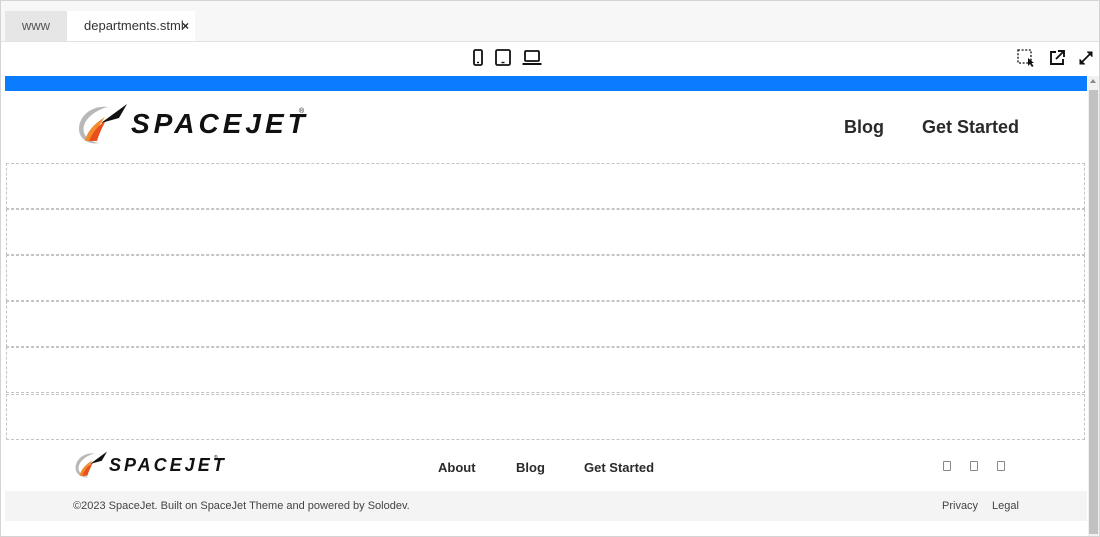 This screenshot has height=537, width=1100. Describe the element at coordinates (36, 26) in the screenshot. I see `tab-www: www` at that location.